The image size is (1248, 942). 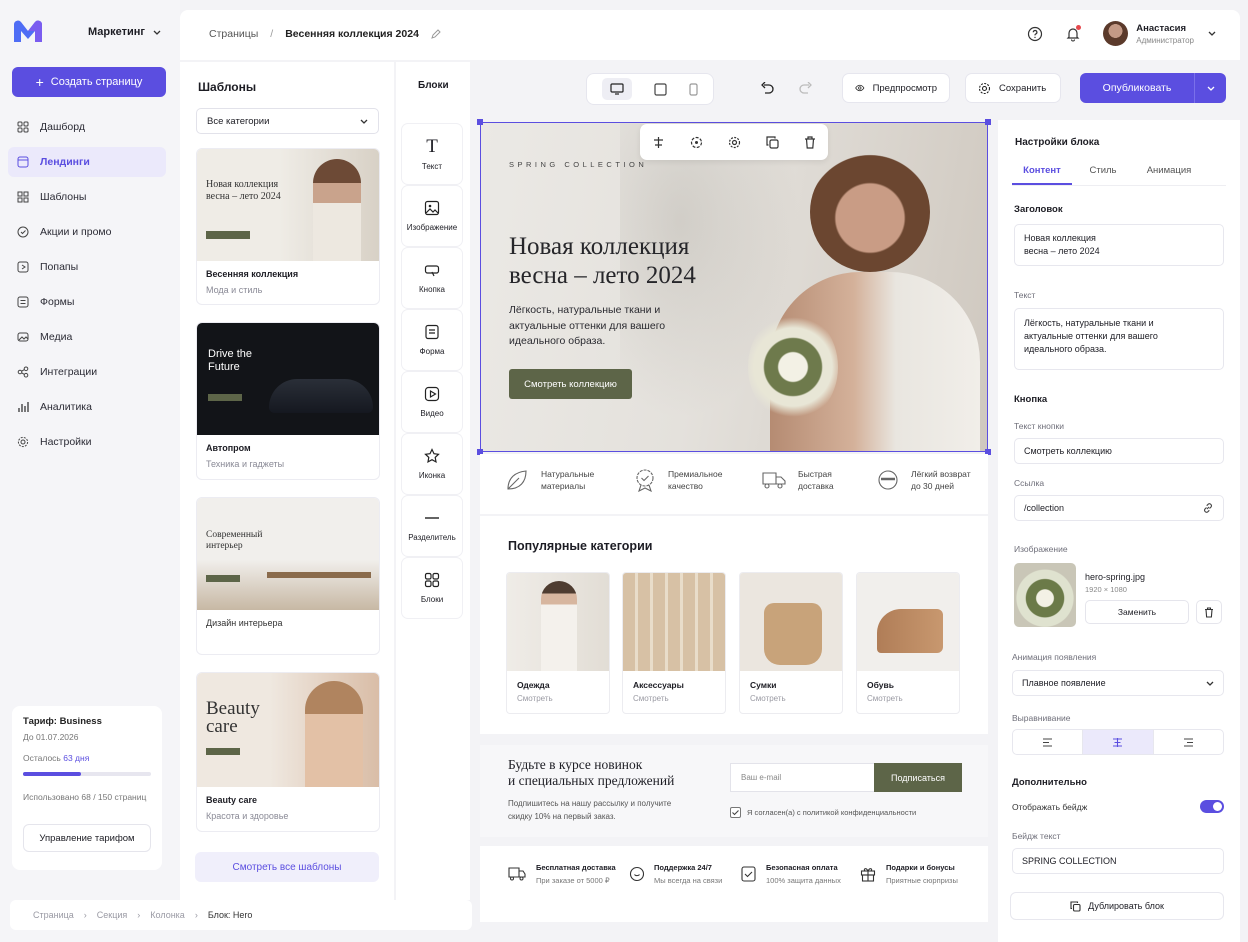 I want to click on sidebar-item-templates: Шаблоны, so click(x=87, y=197).